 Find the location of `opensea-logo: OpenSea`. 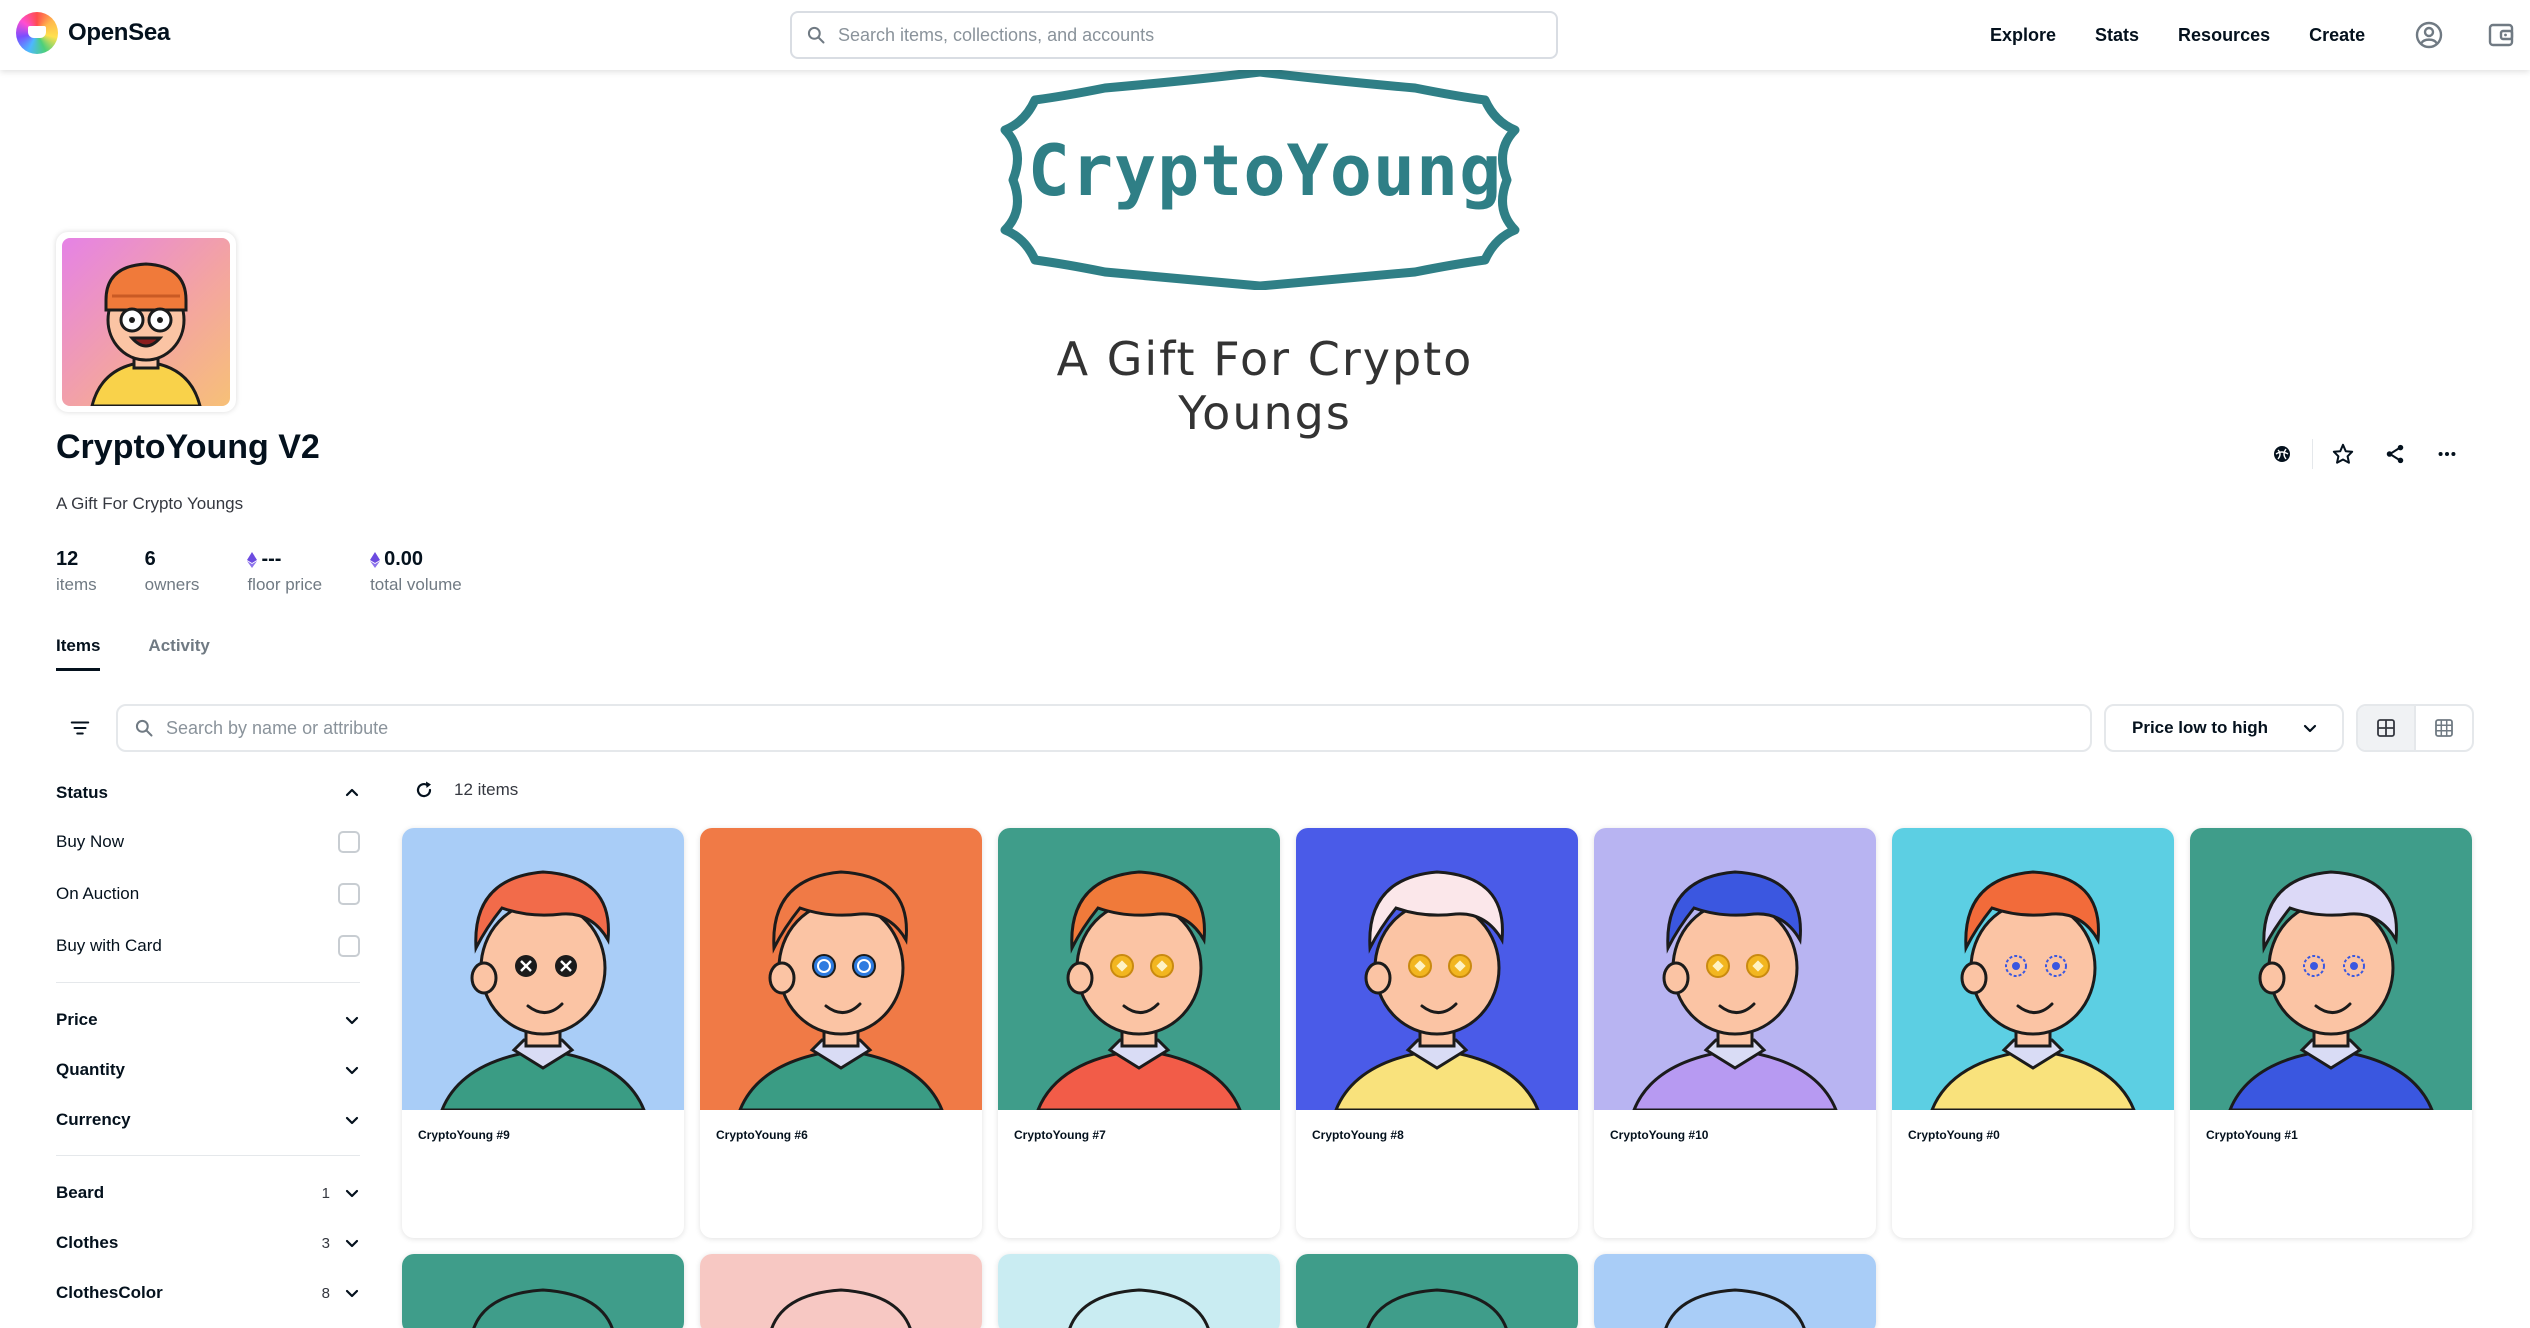

opensea-logo: OpenSea is located at coordinates (93, 33).